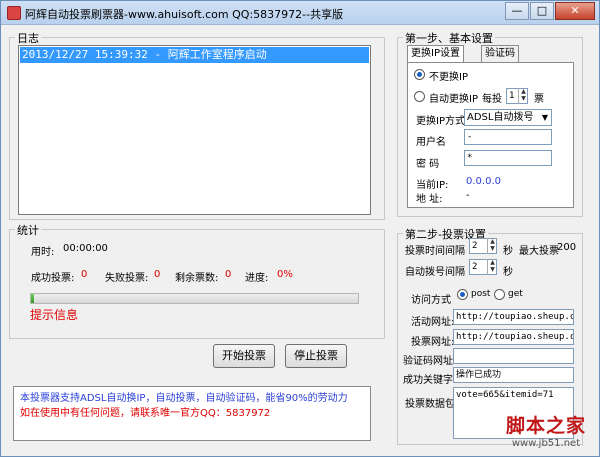 This screenshot has height=457, width=600. What do you see at coordinates (14, 13) in the screenshot?
I see `app-icon` at bounding box center [14, 13].